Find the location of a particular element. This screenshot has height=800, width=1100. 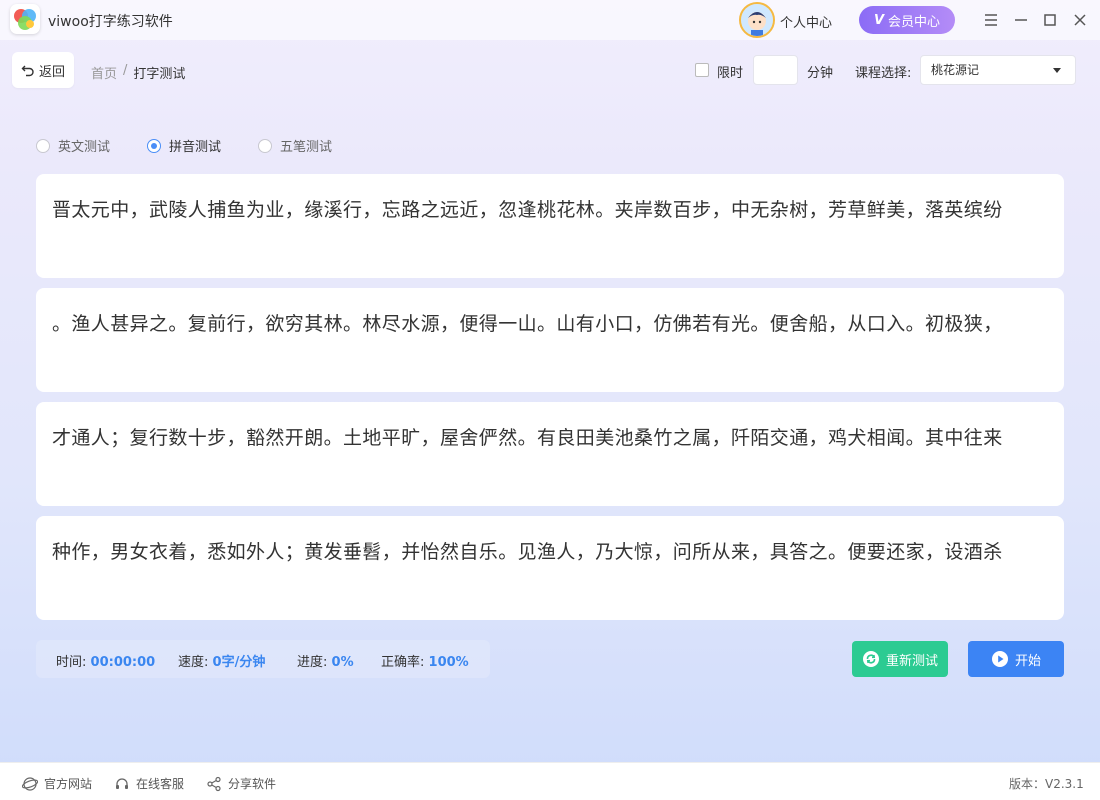

vip-badge-icon: V is located at coordinates (879, 20).